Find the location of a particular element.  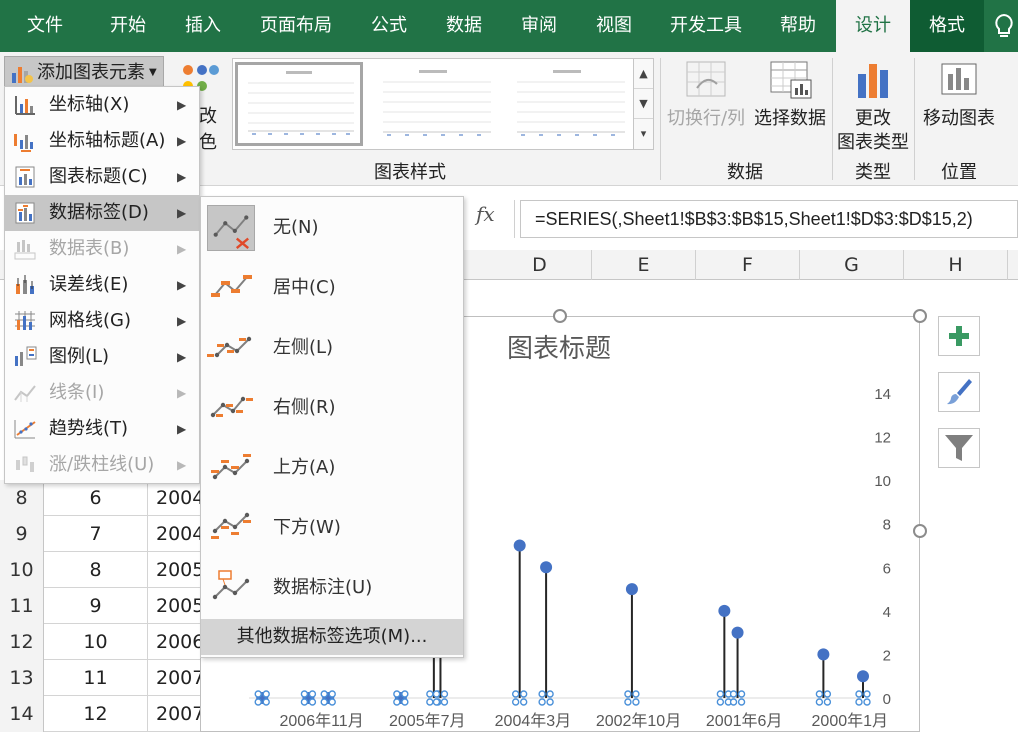

data-label-center: 居中(C) is located at coordinates (332, 288).